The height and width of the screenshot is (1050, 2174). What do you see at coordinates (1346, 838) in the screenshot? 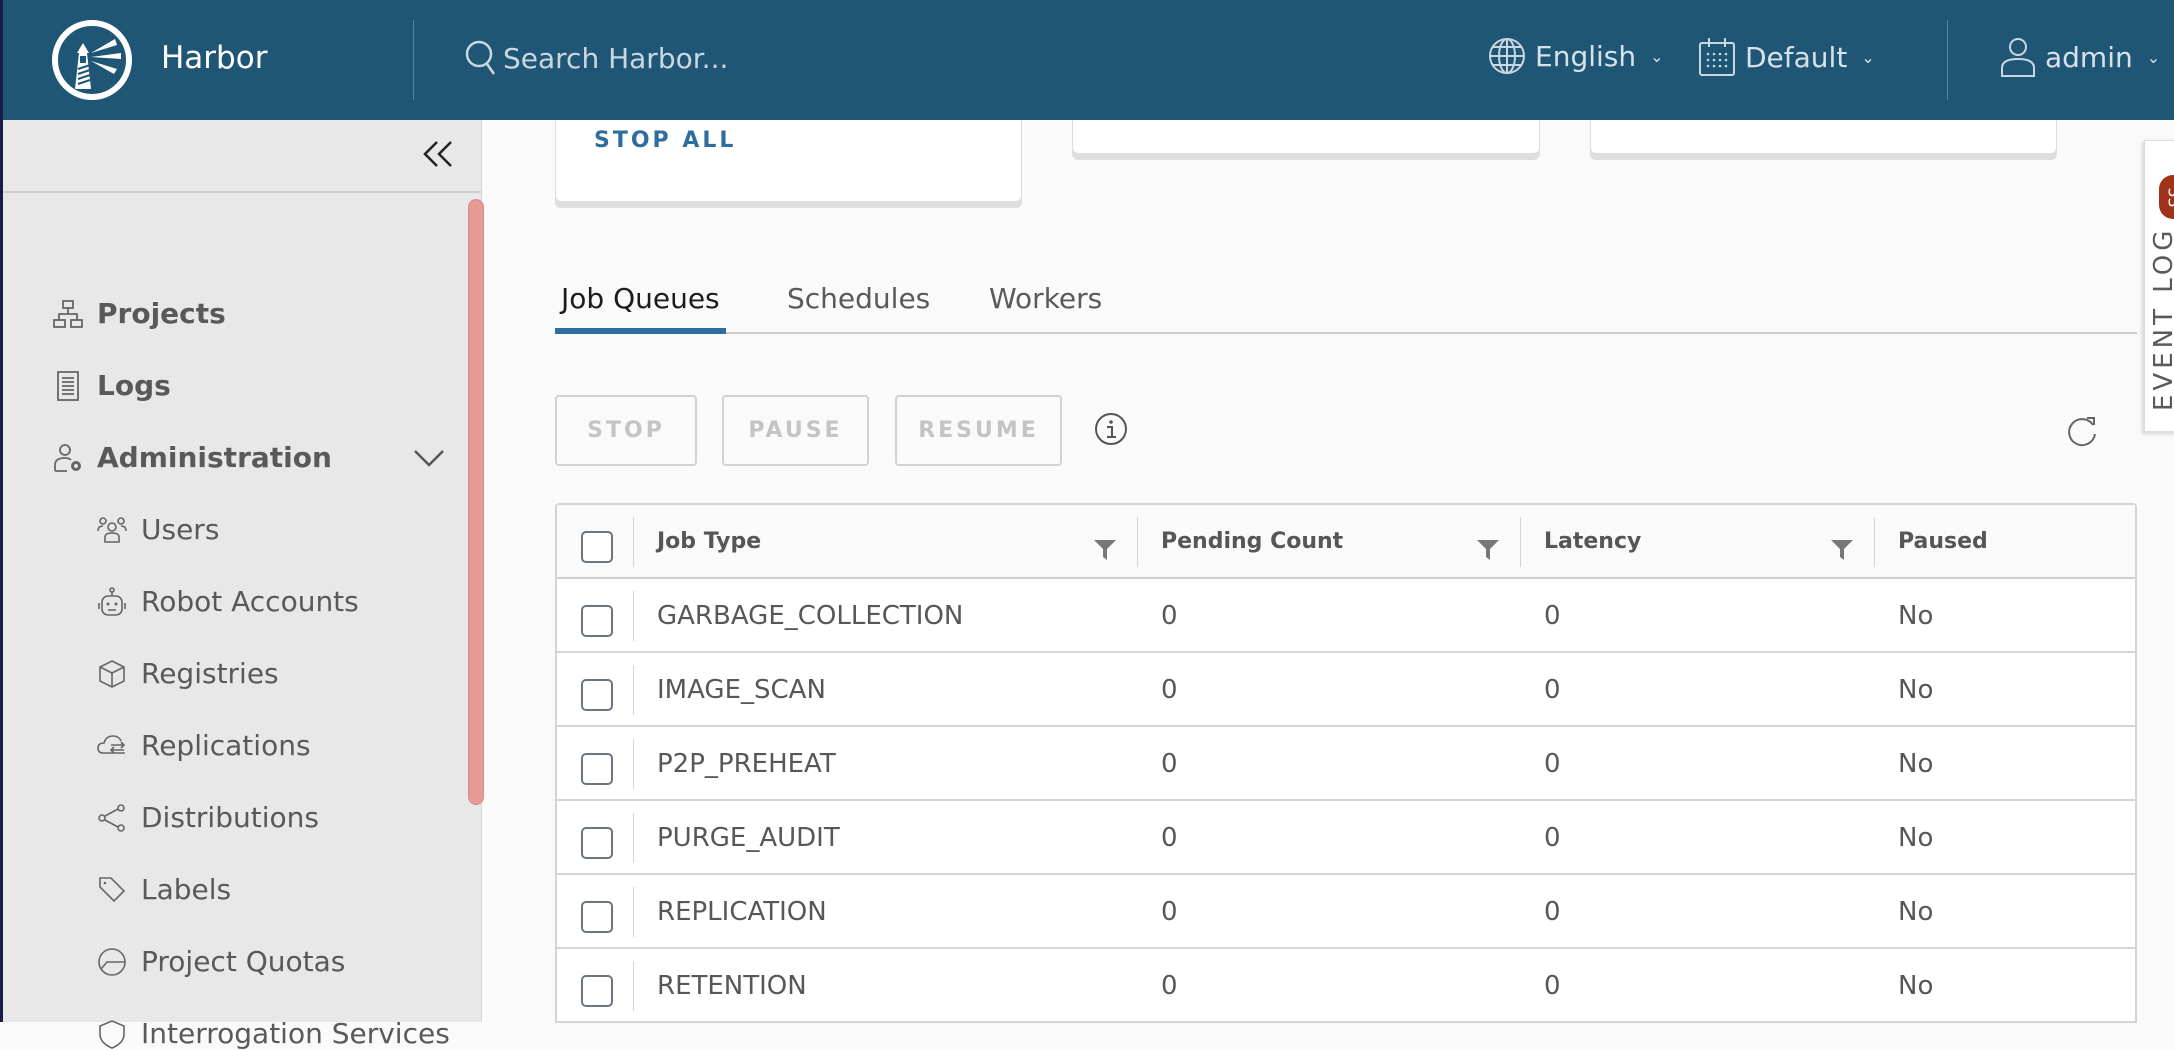
I see `table-row: PURGE_AUDIT 0 0 No` at bounding box center [1346, 838].